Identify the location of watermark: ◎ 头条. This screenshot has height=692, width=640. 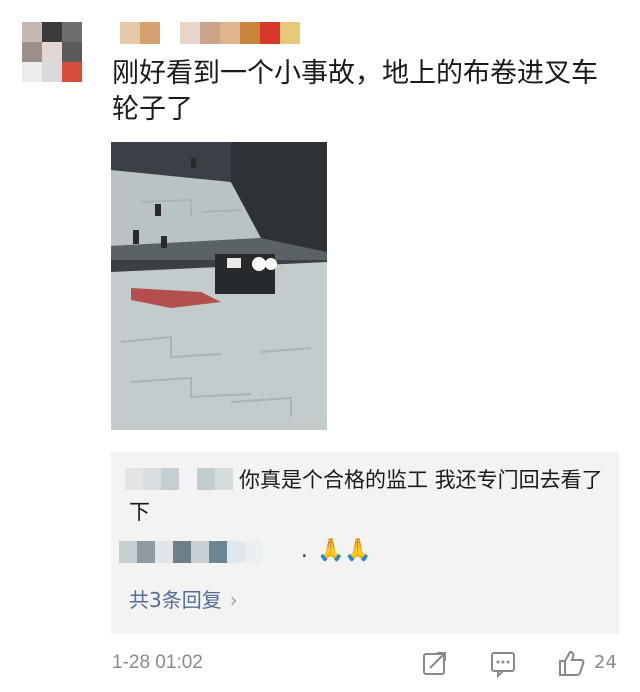
(311, 423).